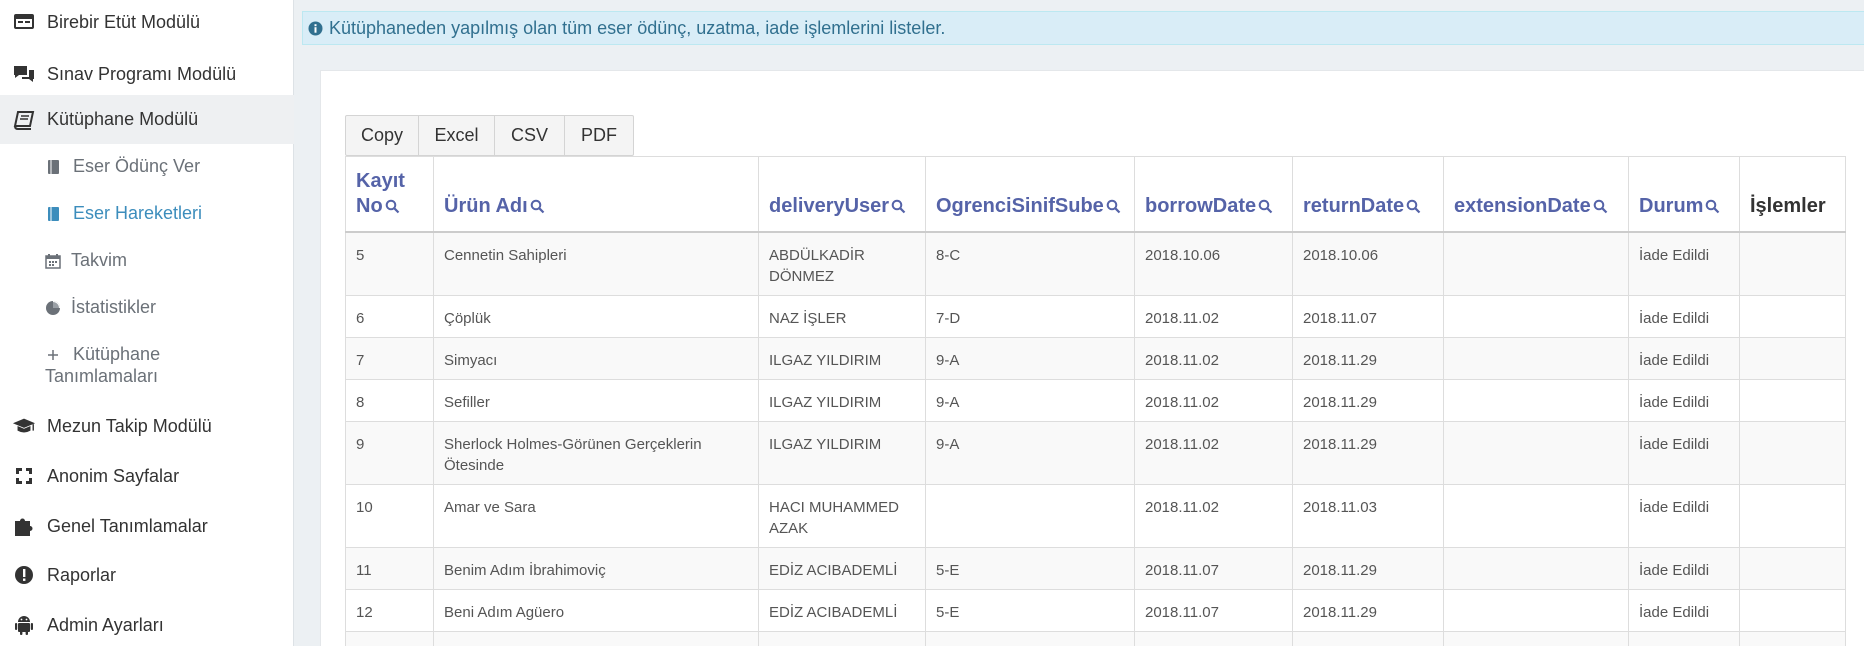  I want to click on cell-borrow-date: 2018.10.06, so click(1213, 263).